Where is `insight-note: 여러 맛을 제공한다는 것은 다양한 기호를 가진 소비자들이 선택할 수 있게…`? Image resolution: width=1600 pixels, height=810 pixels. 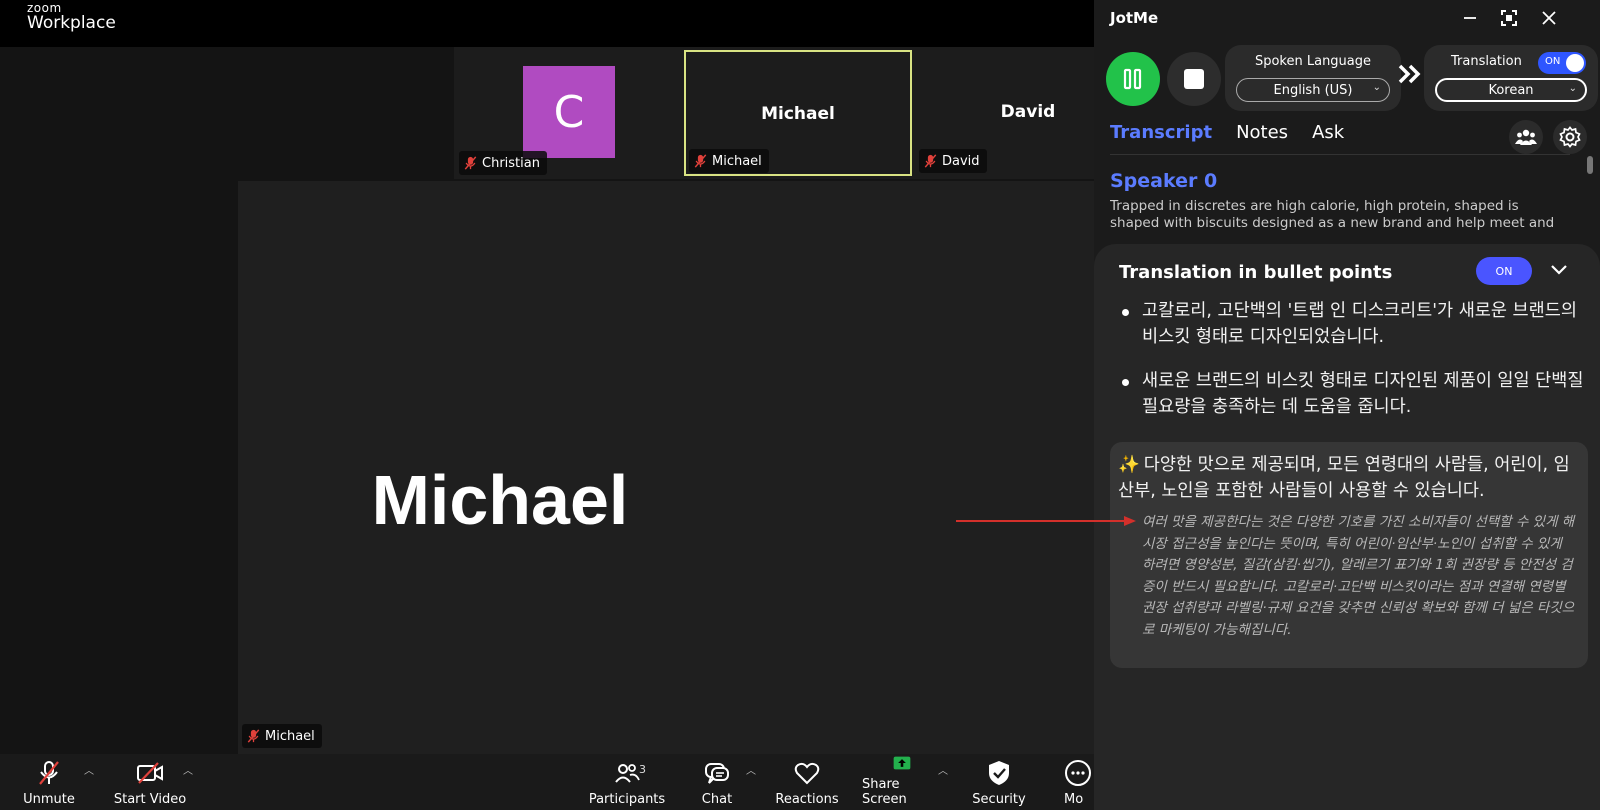
insight-note: 여러 맛을 제공한다는 것은 다양한 기호를 가진 소비자들이 선택할 수 있게… is located at coordinates (1358, 576).